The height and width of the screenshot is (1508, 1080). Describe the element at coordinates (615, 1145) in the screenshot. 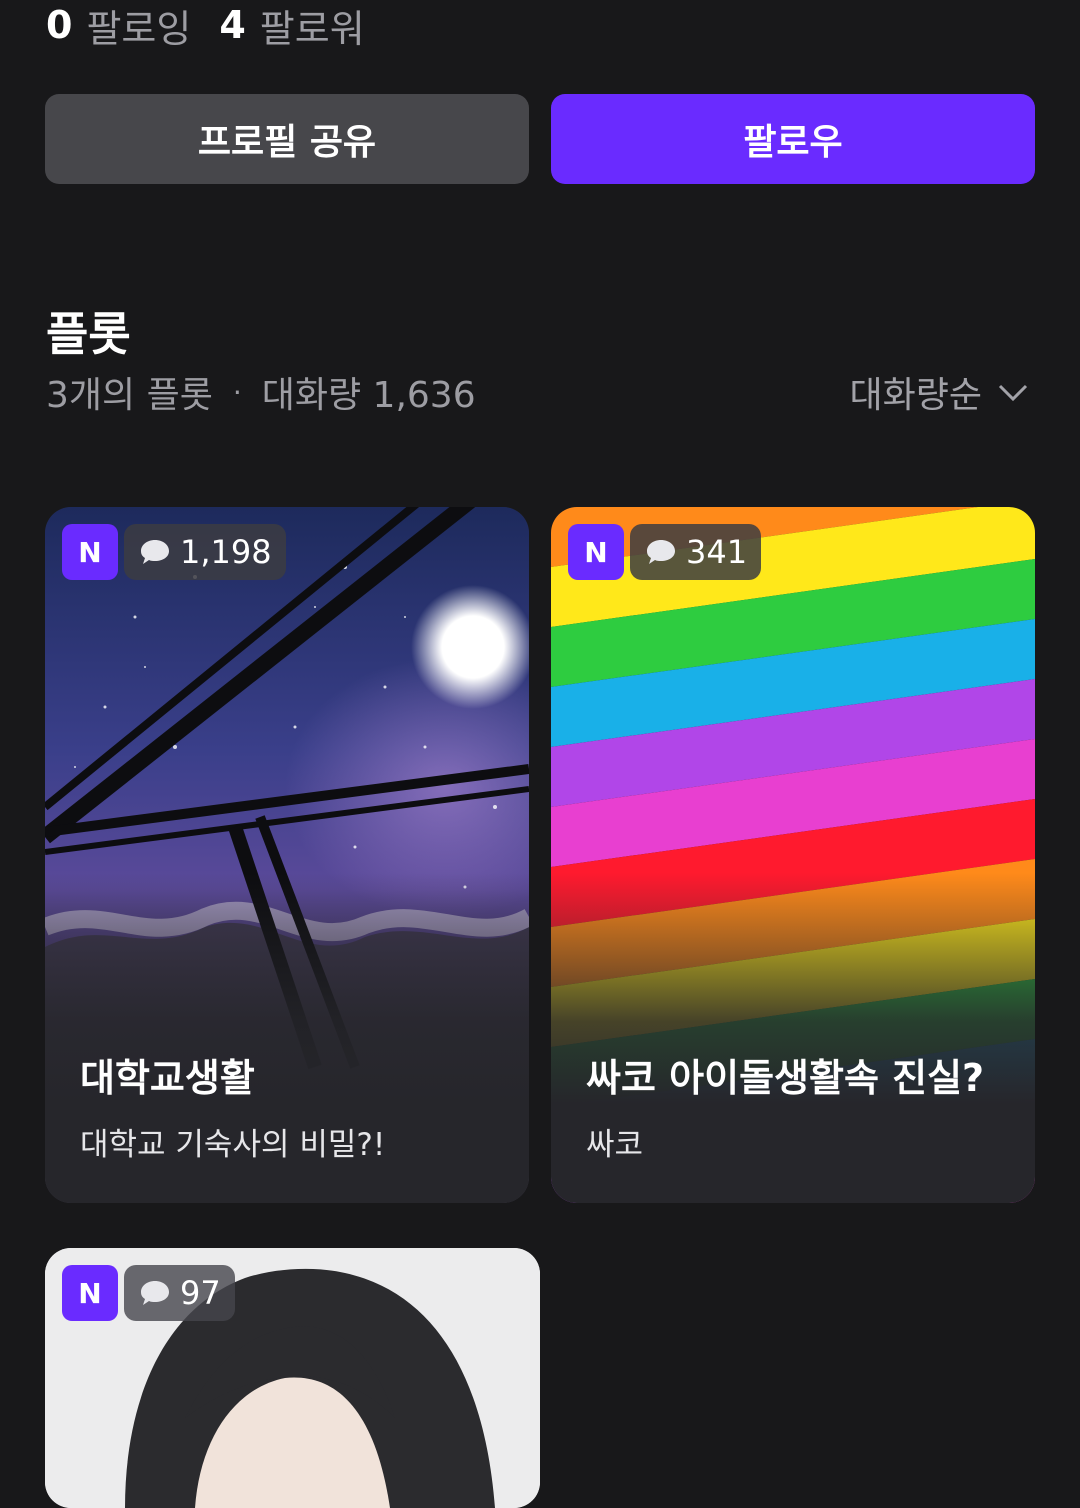

I see `card-description: 싸코` at that location.